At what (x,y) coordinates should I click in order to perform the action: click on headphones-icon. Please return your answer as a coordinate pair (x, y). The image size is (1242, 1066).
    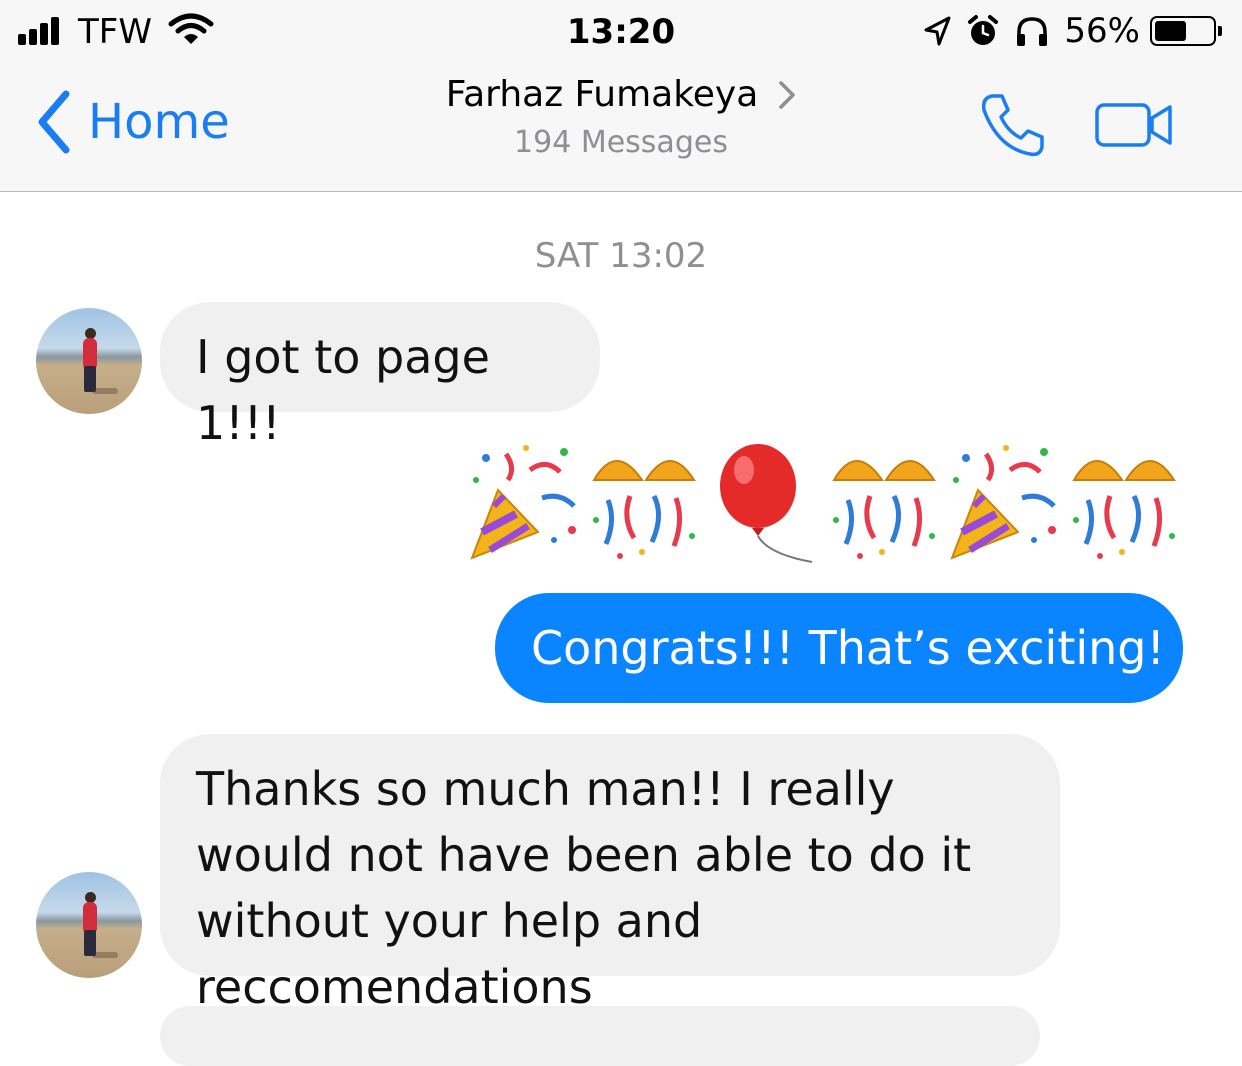
    Looking at the image, I should click on (1032, 31).